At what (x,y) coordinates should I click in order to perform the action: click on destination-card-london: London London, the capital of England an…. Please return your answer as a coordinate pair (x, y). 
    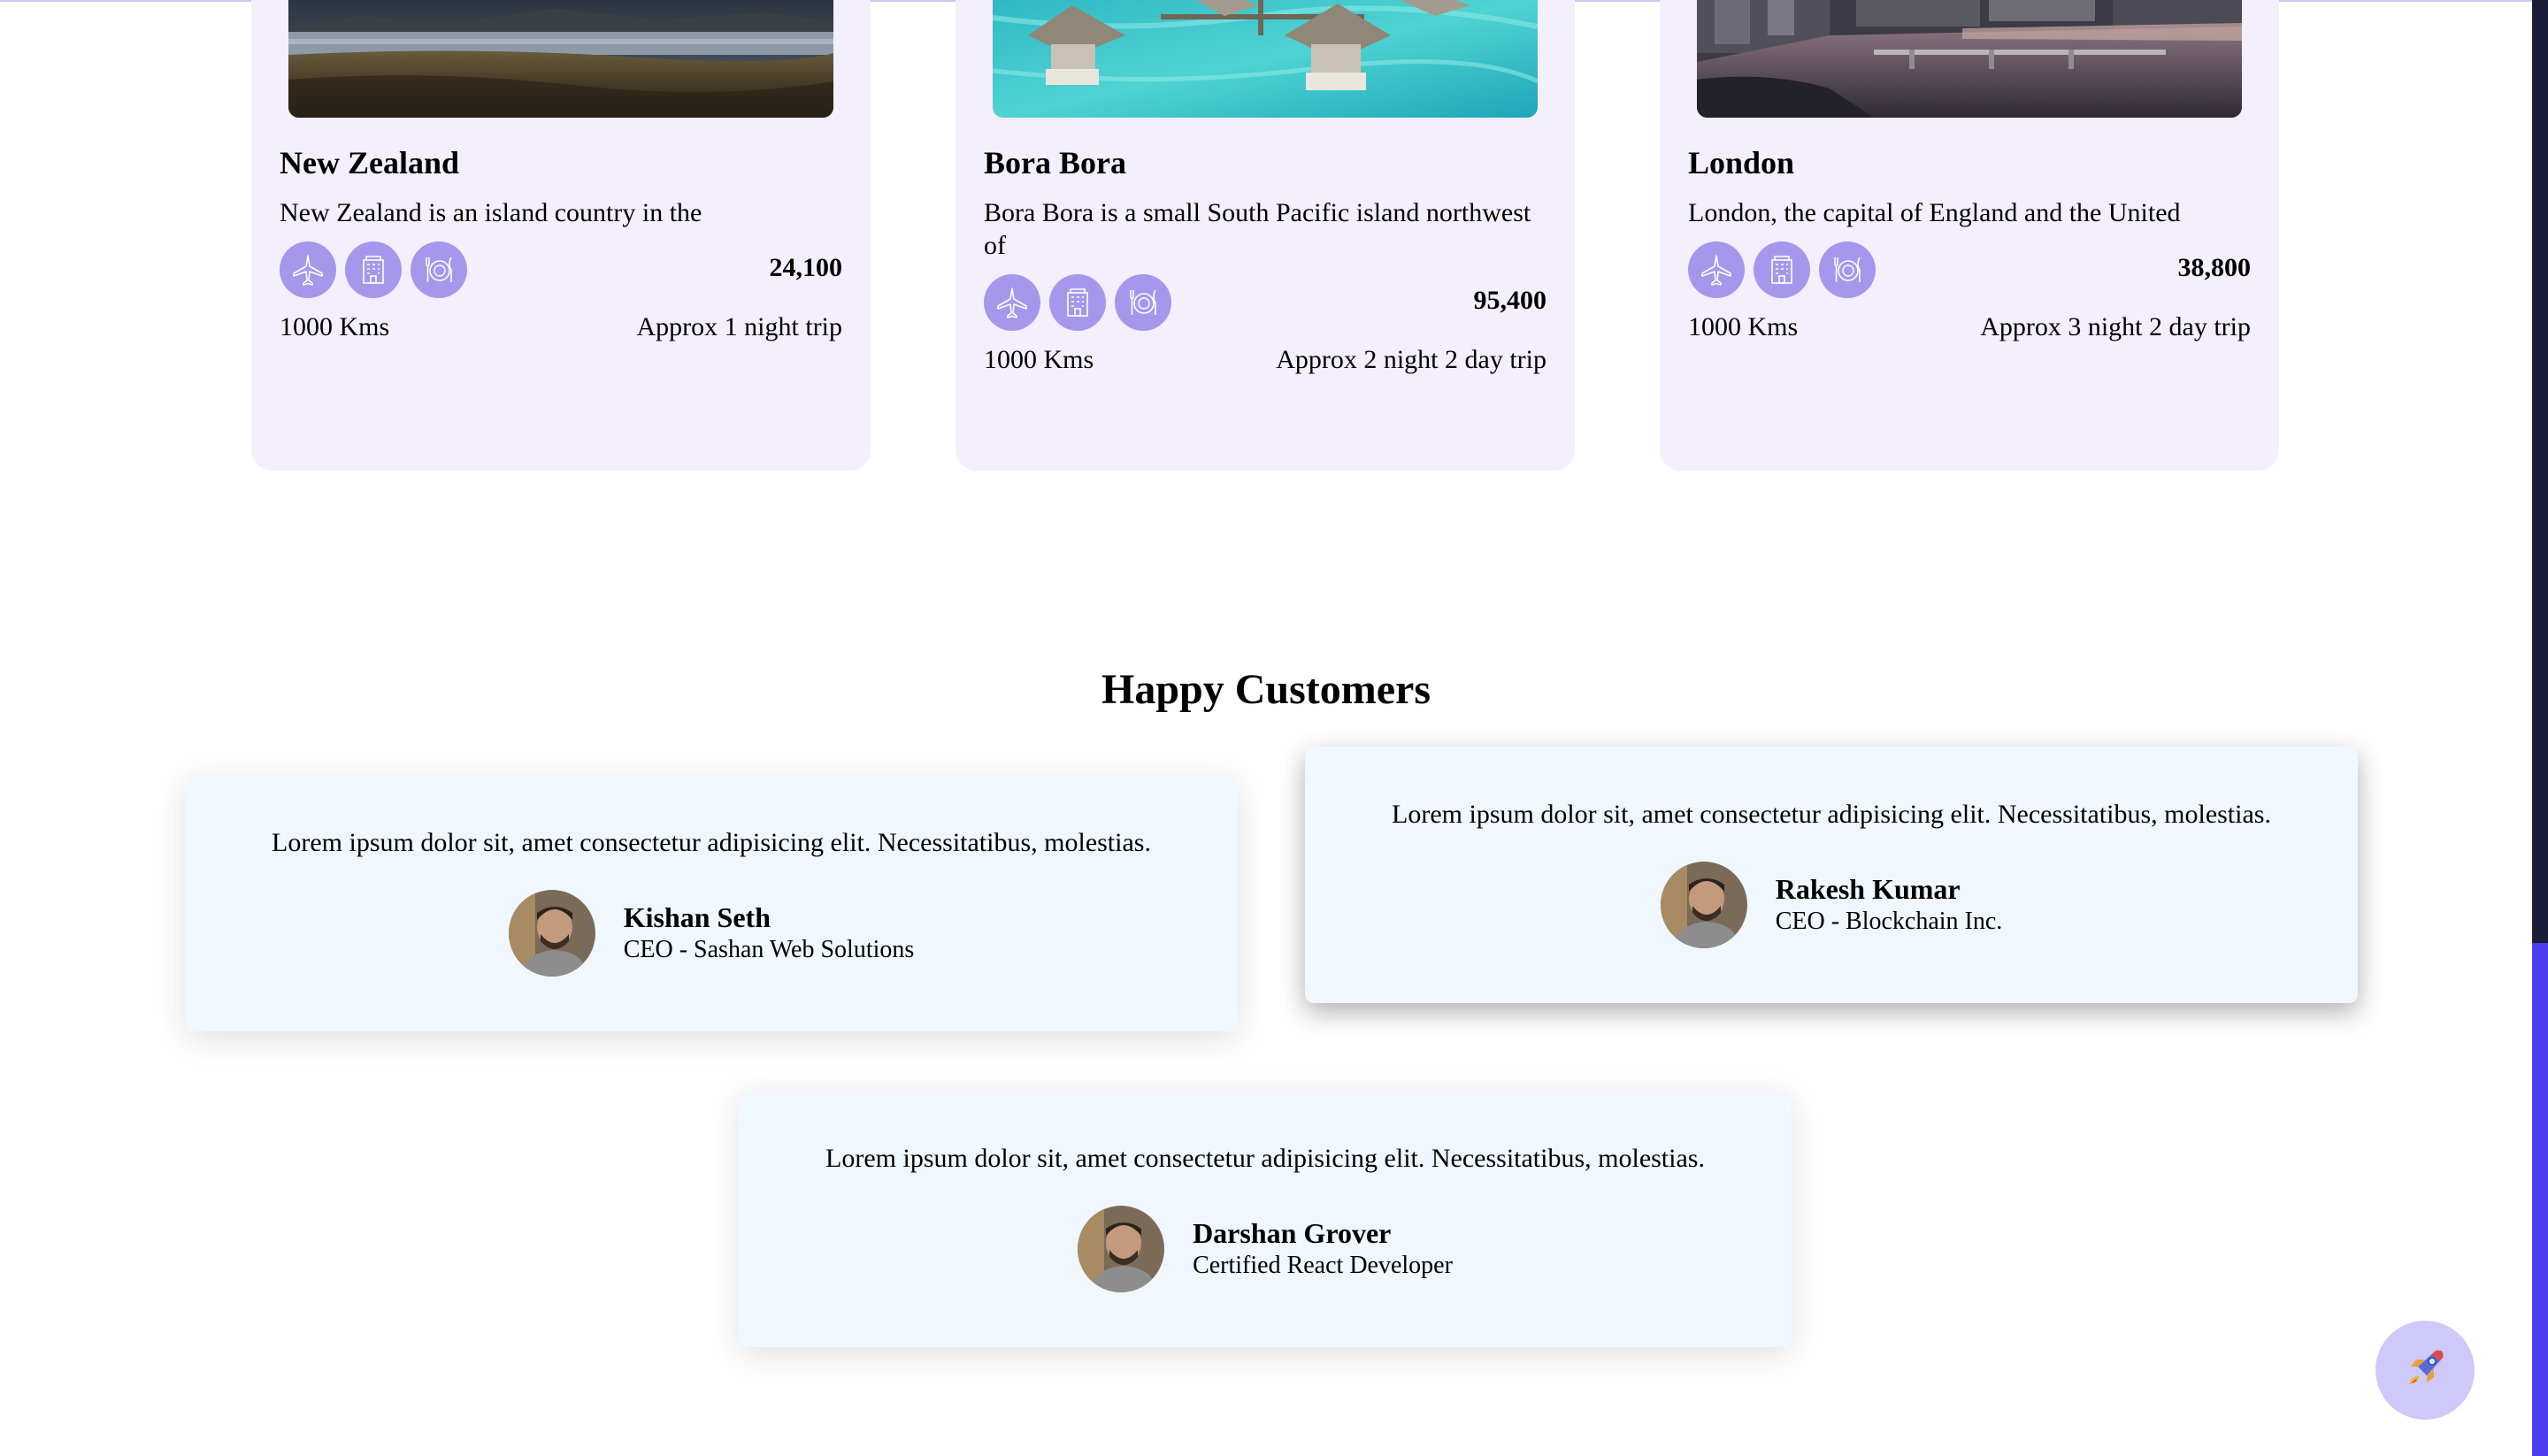
    Looking at the image, I should click on (1969, 235).